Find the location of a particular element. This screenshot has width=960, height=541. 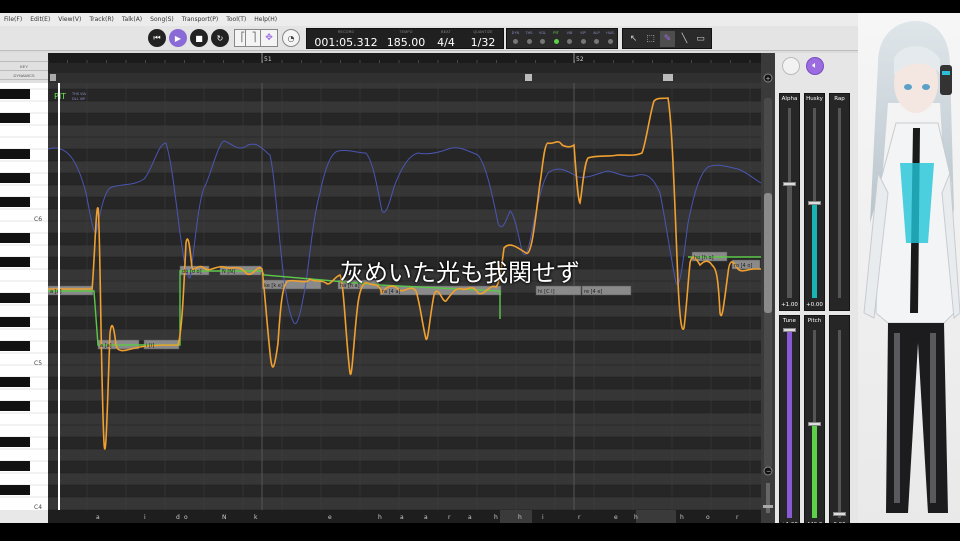

tempo-display: TEMPO 185.00 is located at coordinates (406, 39).